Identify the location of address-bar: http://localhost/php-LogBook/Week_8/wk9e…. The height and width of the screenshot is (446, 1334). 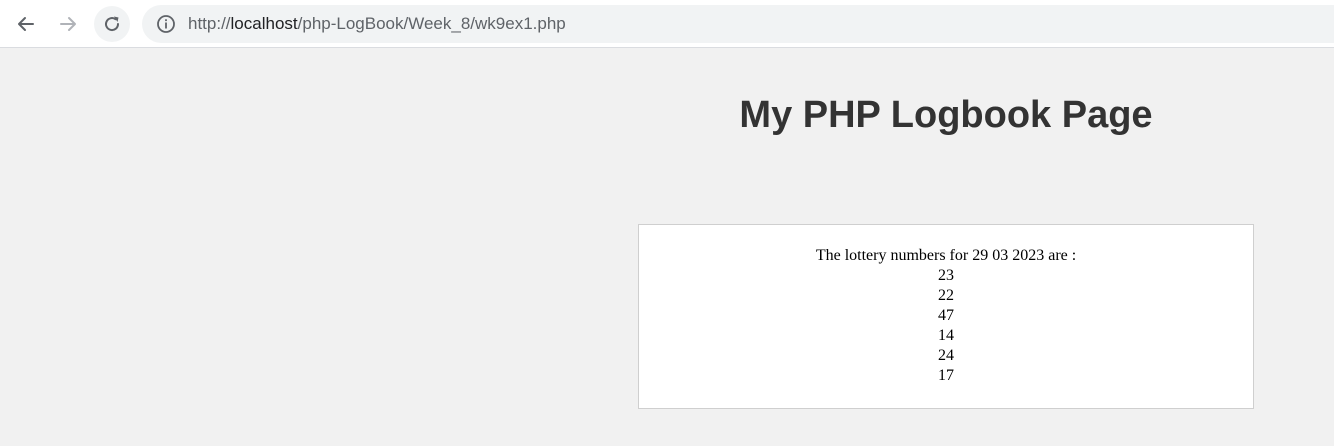
(738, 24).